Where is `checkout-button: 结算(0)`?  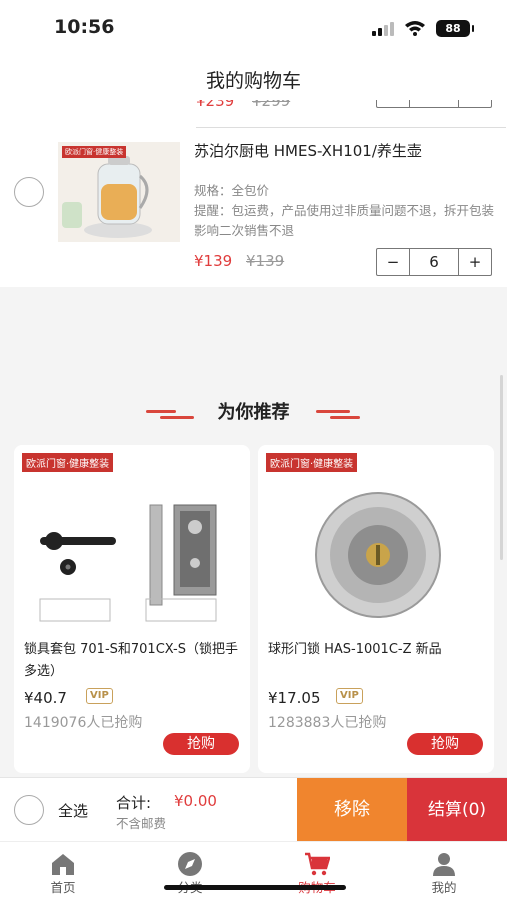
checkout-button: 结算(0) is located at coordinates (457, 810).